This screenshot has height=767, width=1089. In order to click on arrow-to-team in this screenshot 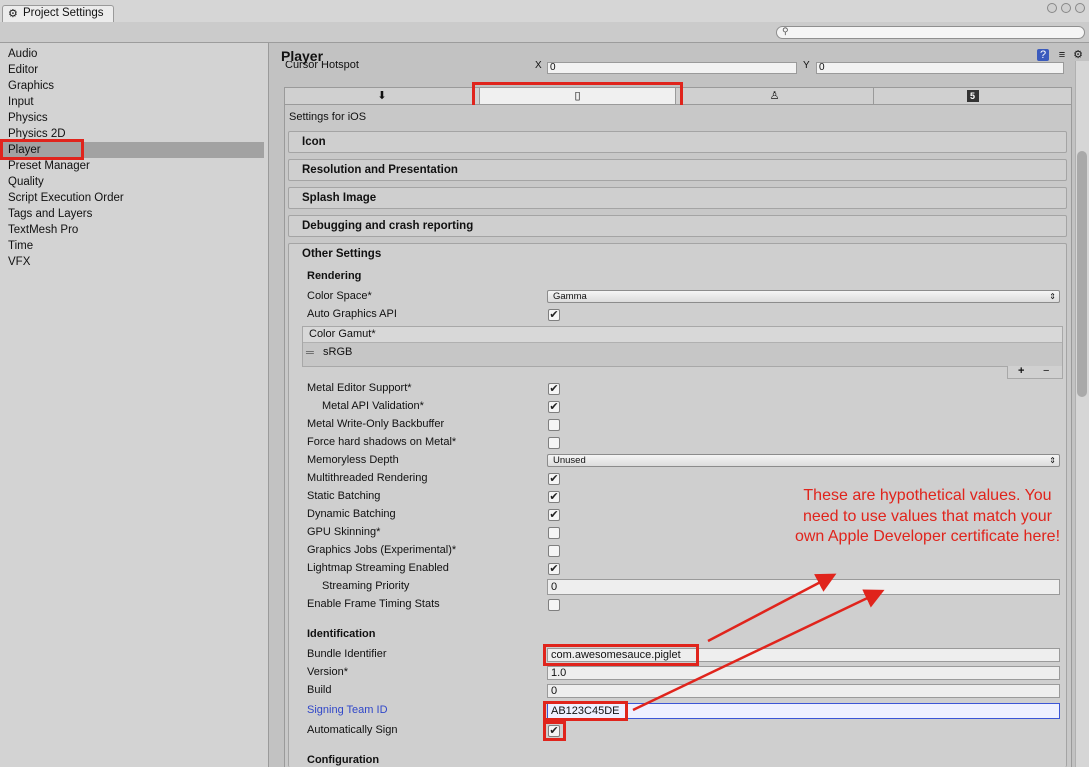, I will do `click(758, 650)`.